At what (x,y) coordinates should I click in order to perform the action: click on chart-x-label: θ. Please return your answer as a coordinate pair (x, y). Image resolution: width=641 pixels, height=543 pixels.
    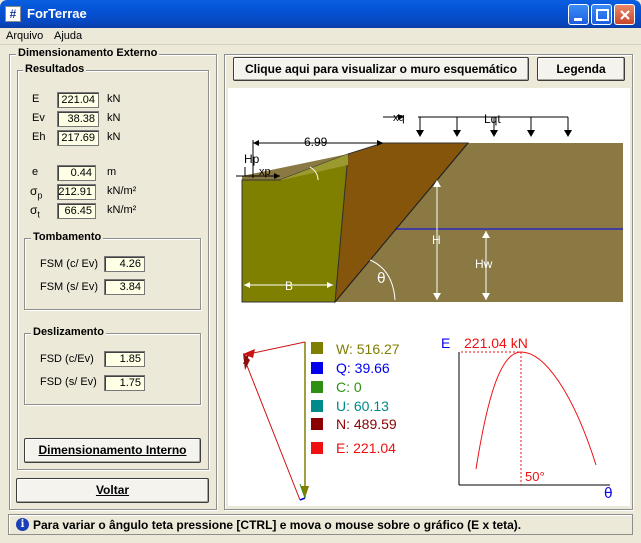
    Looking at the image, I should click on (608, 494).